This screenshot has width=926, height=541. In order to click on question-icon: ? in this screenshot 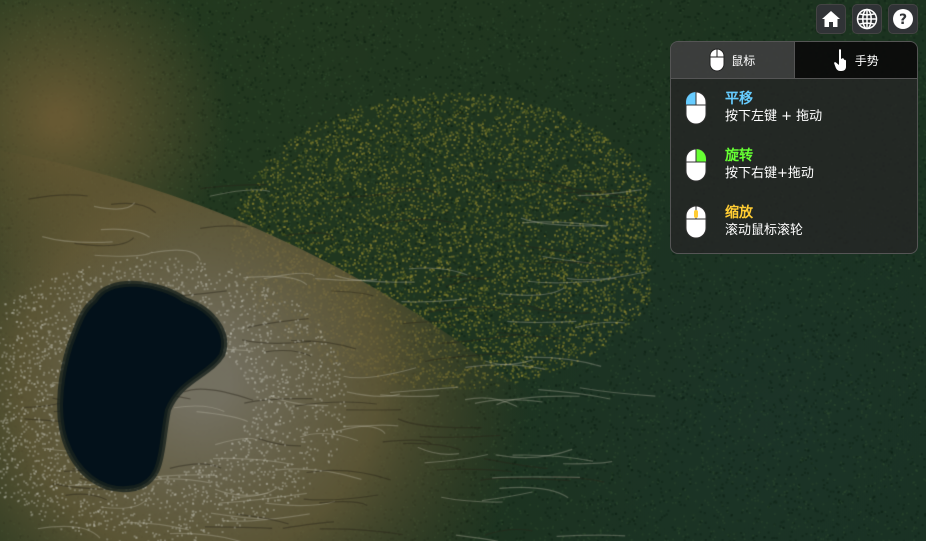, I will do `click(903, 19)`.